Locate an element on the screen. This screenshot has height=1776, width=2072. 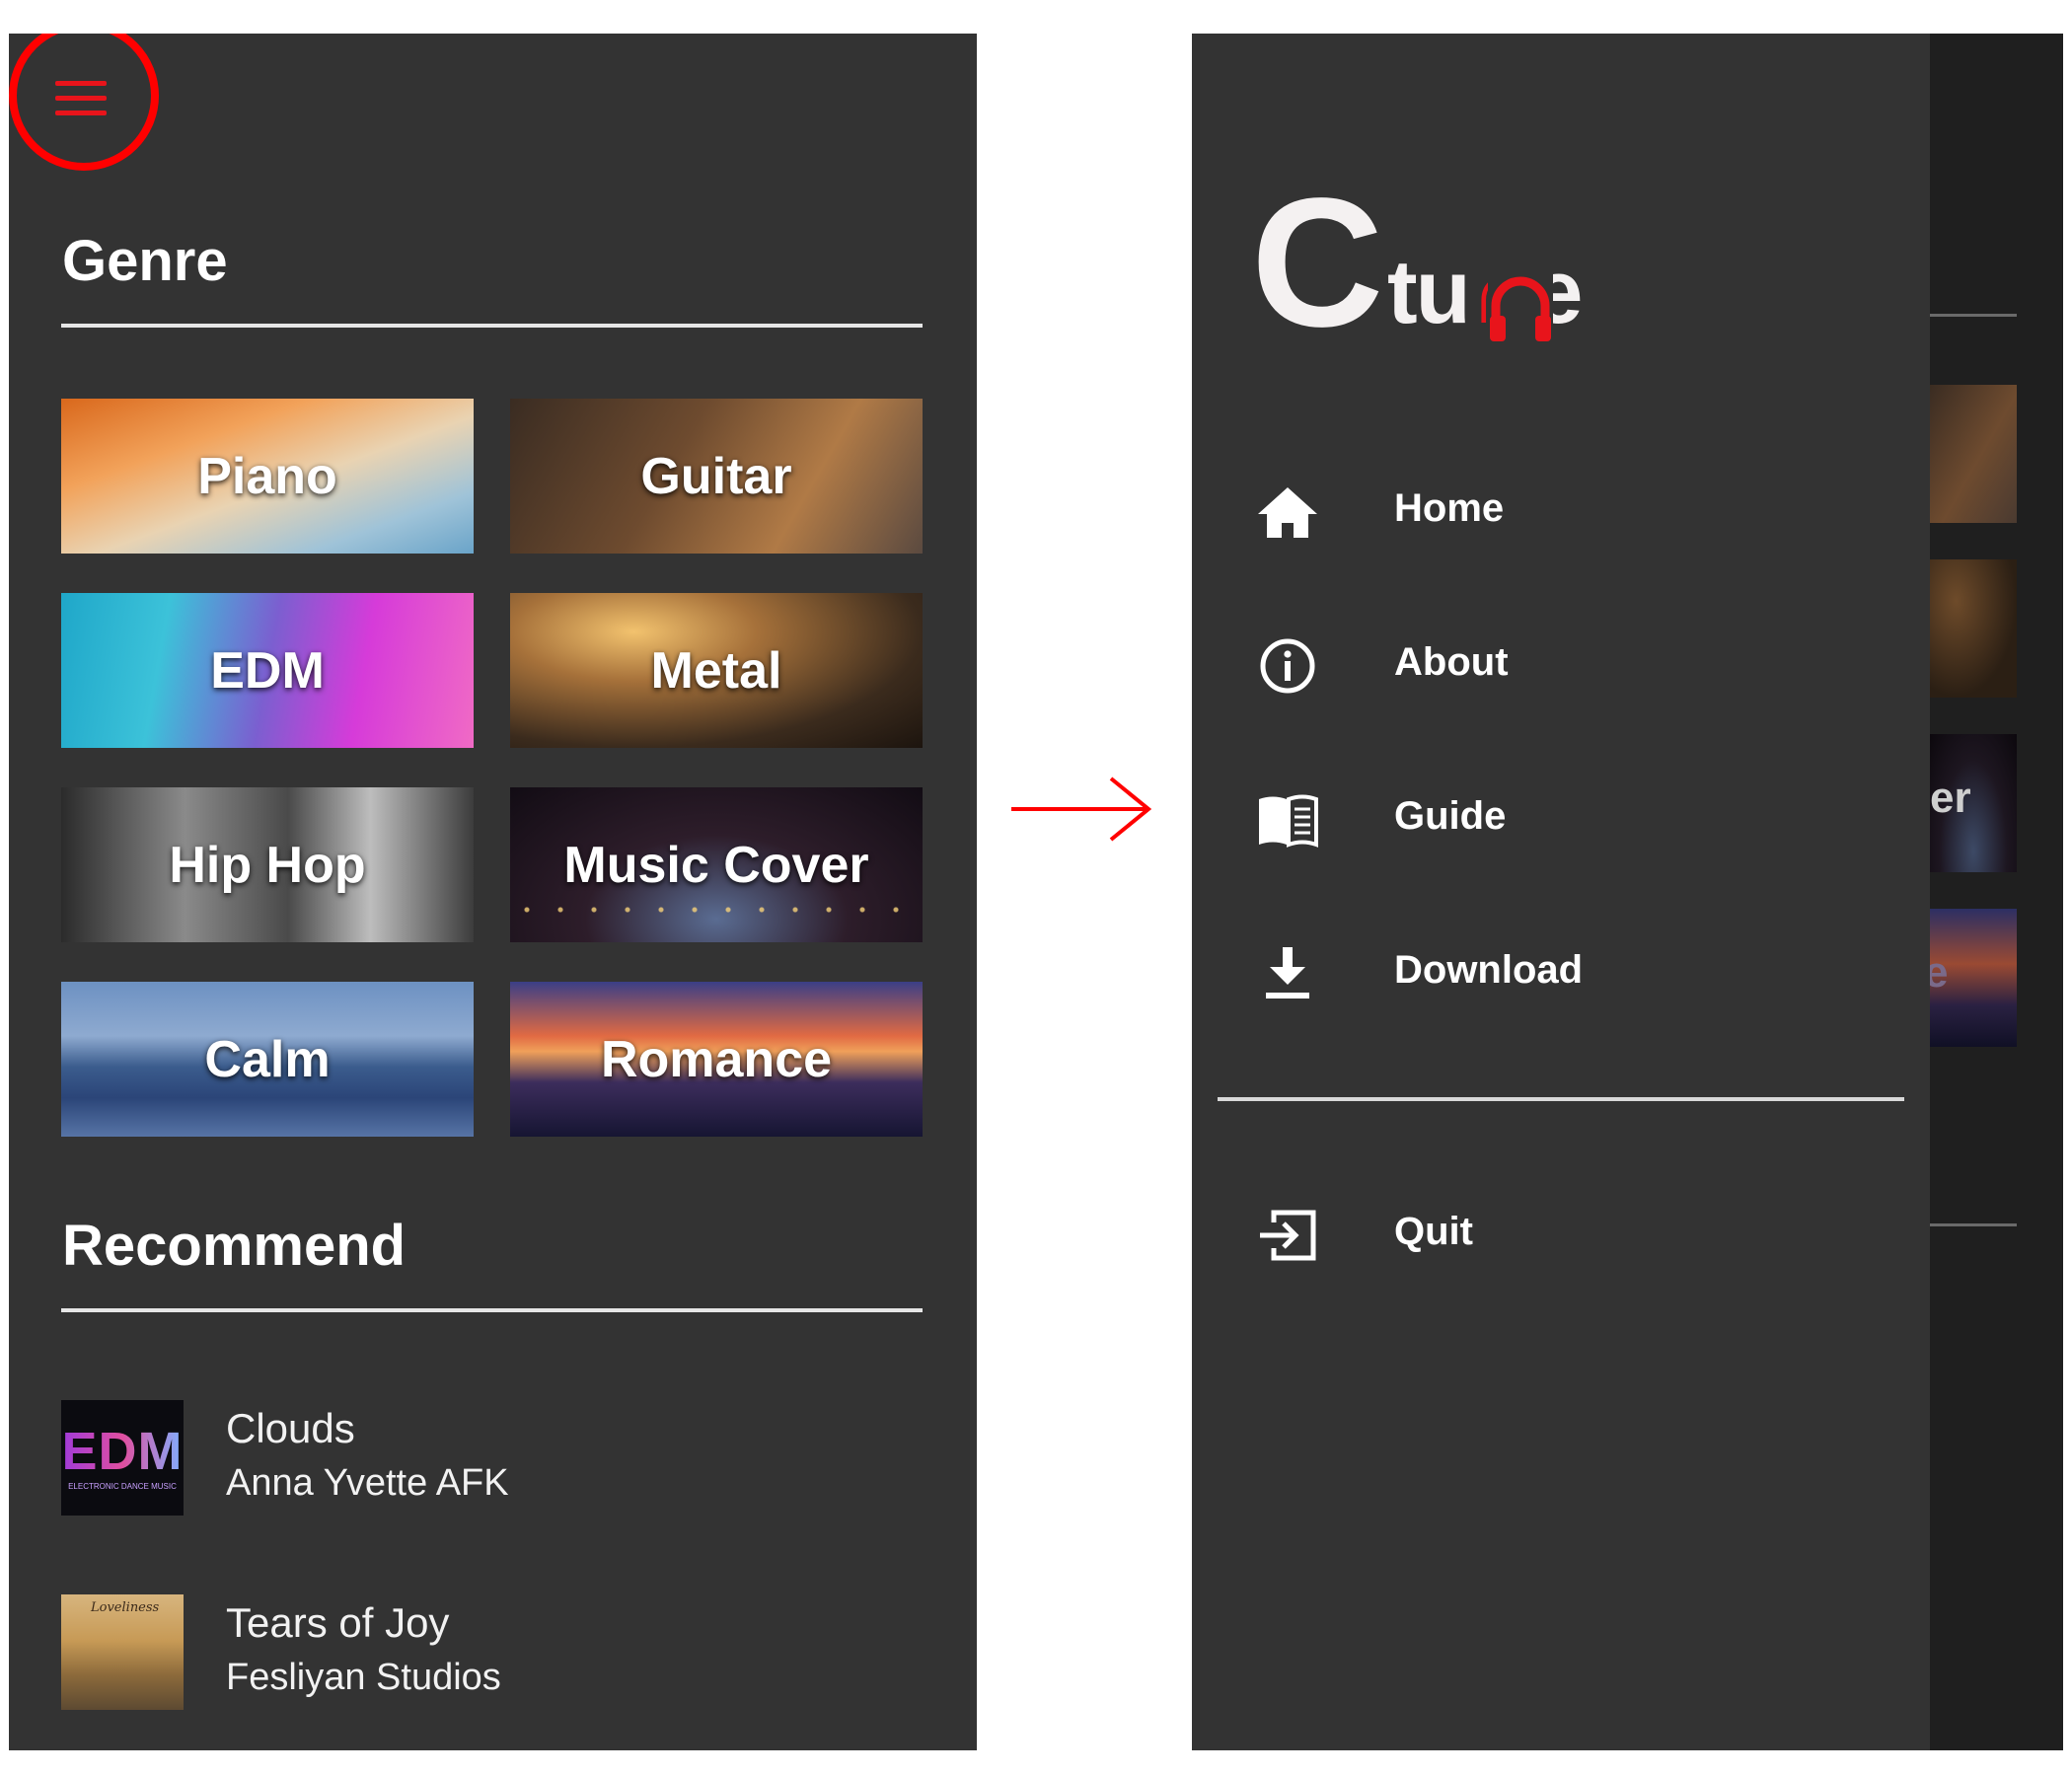
drawer-item-label: About is located at coordinates (1452, 662).